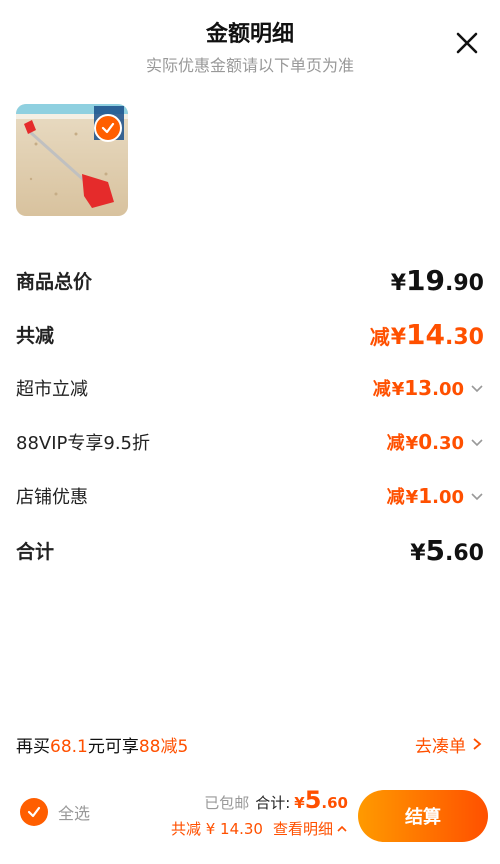 The width and height of the screenshot is (500, 864). I want to click on amount-integer: 0, so click(425, 442).